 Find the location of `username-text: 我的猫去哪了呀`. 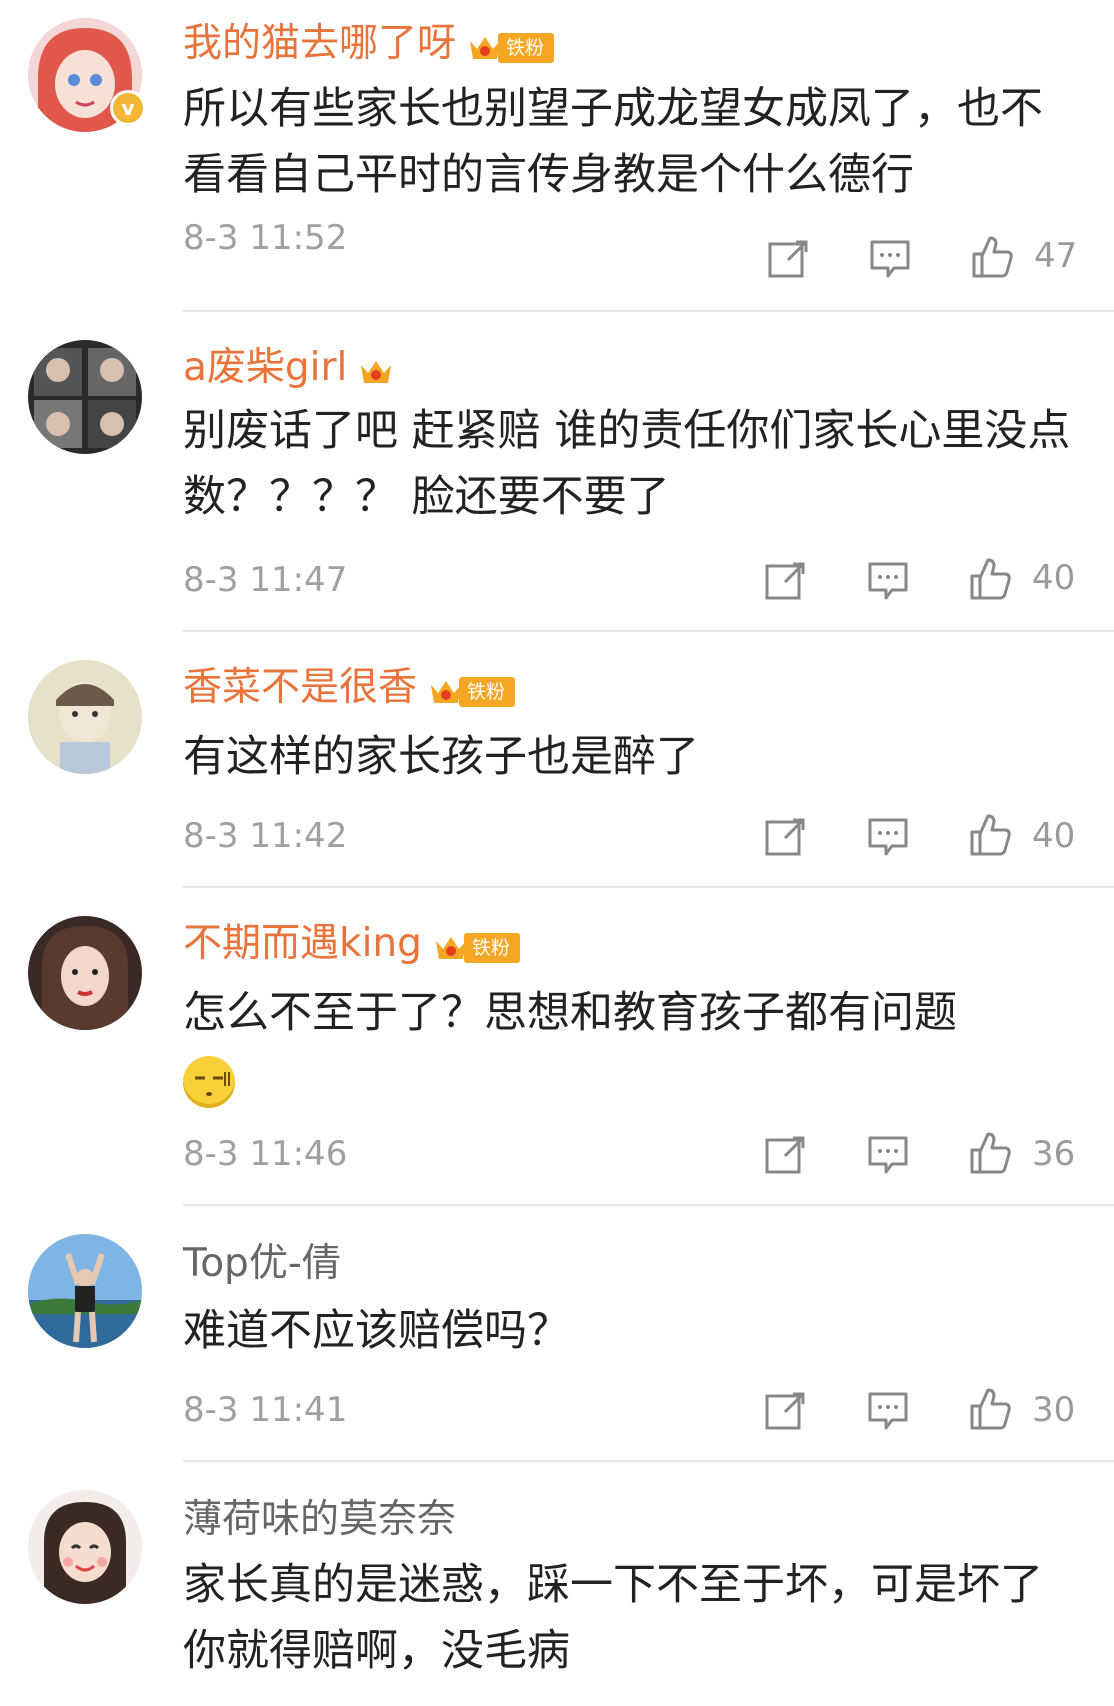

username-text: 我的猫去哪了呀 is located at coordinates (319, 43).